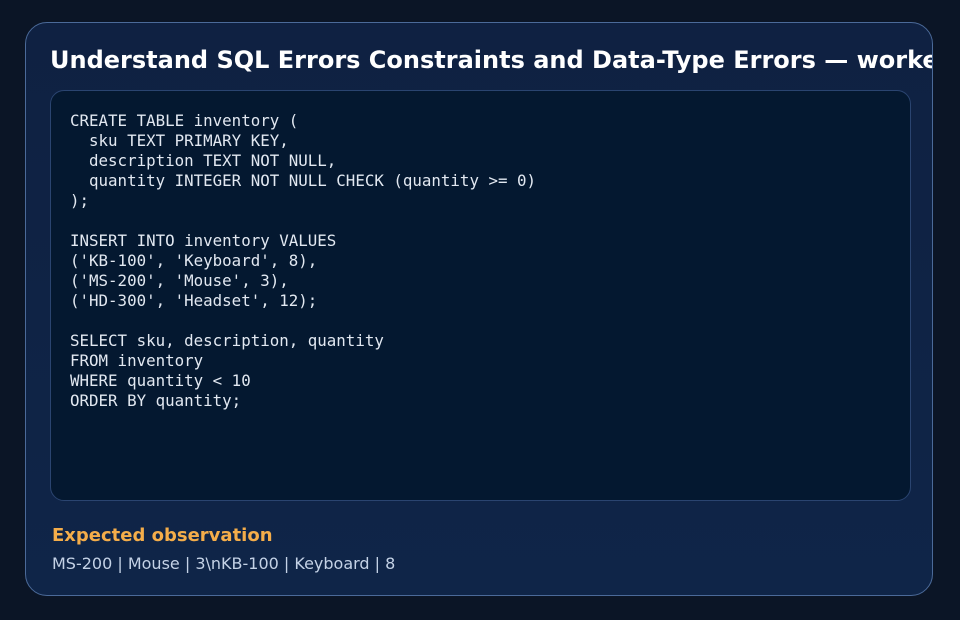  What do you see at coordinates (162, 535) in the screenshot?
I see `expected-observation-heading: Expected observation` at bounding box center [162, 535].